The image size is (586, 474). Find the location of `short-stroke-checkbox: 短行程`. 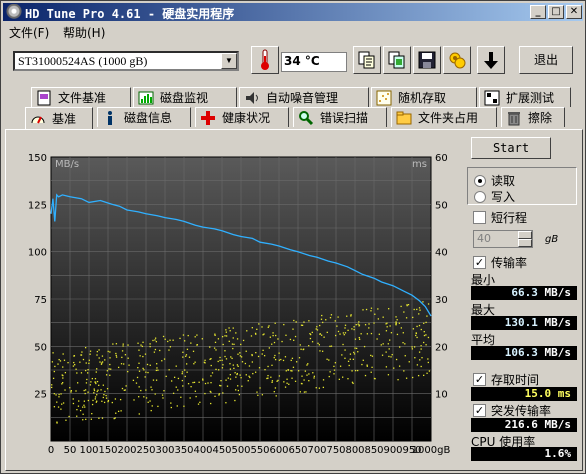

short-stroke-checkbox: 短行程 is located at coordinates (500, 217).